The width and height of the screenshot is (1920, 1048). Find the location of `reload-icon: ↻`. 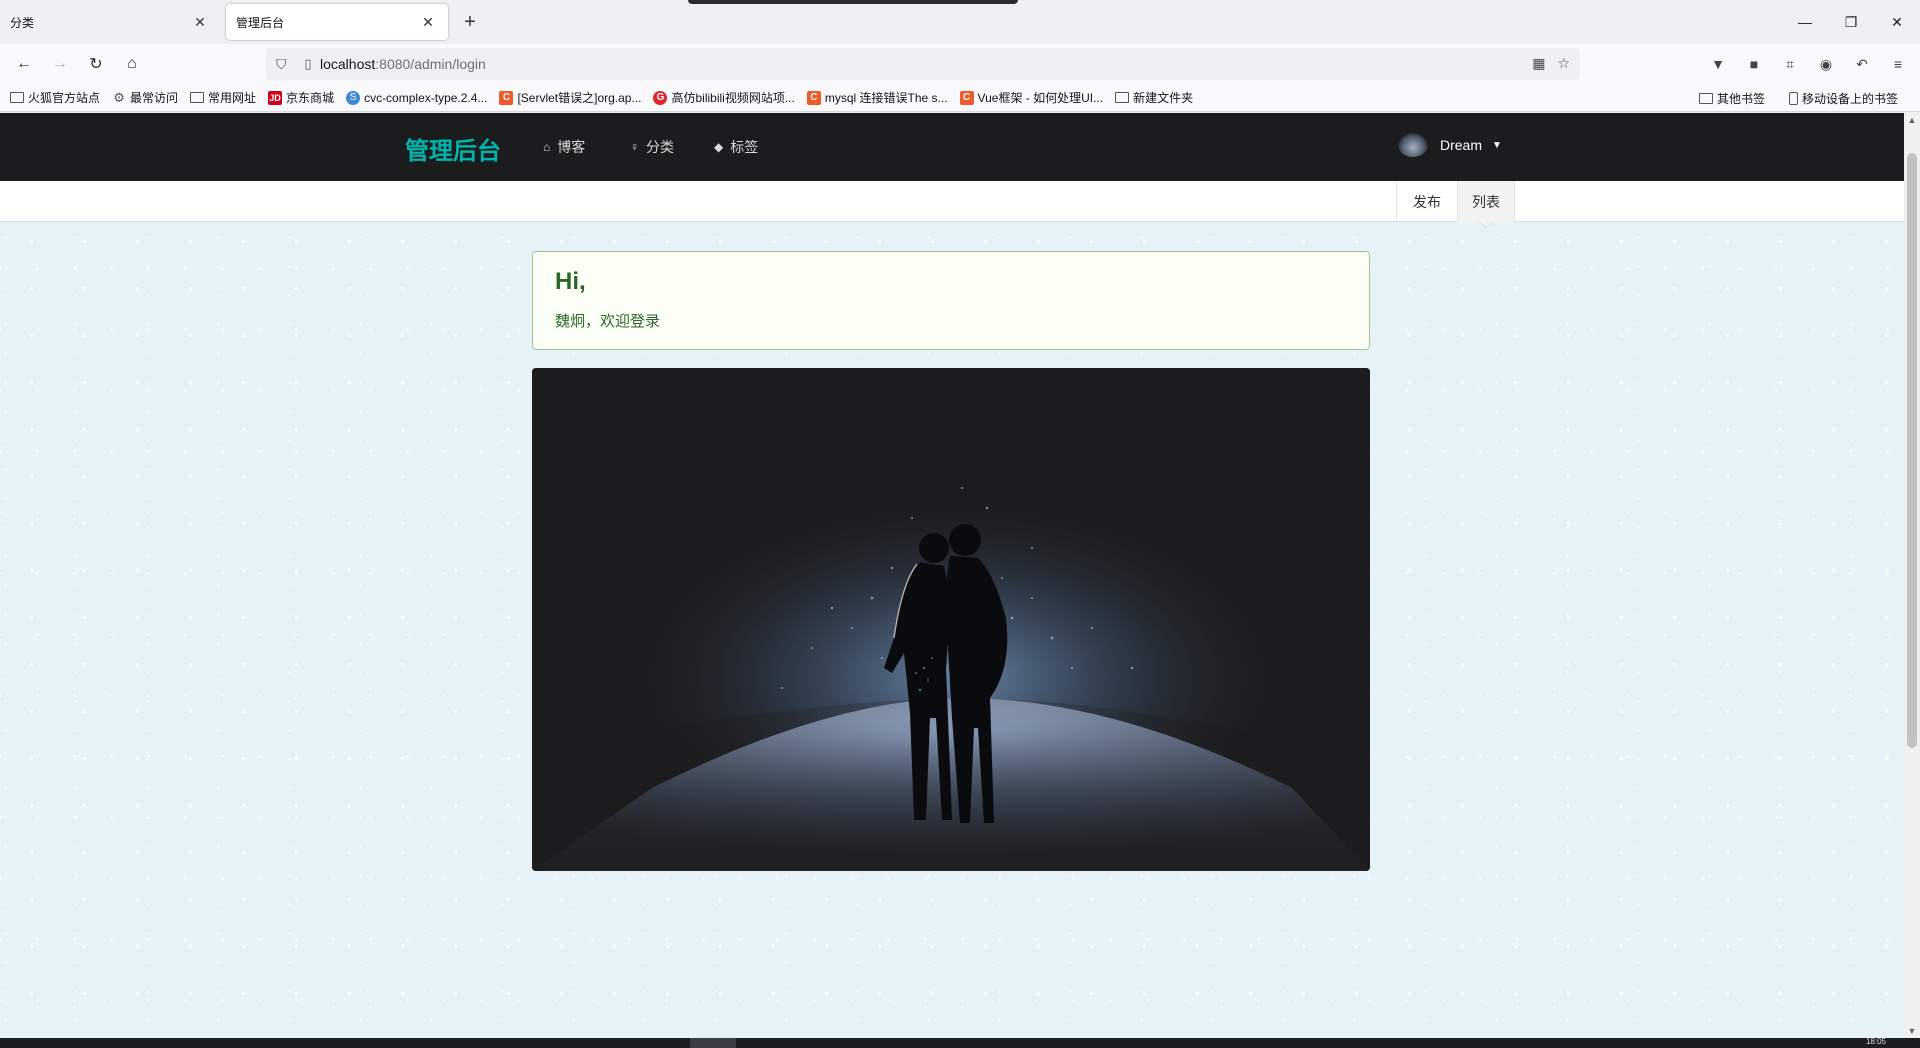

reload-icon: ↻ is located at coordinates (96, 64).